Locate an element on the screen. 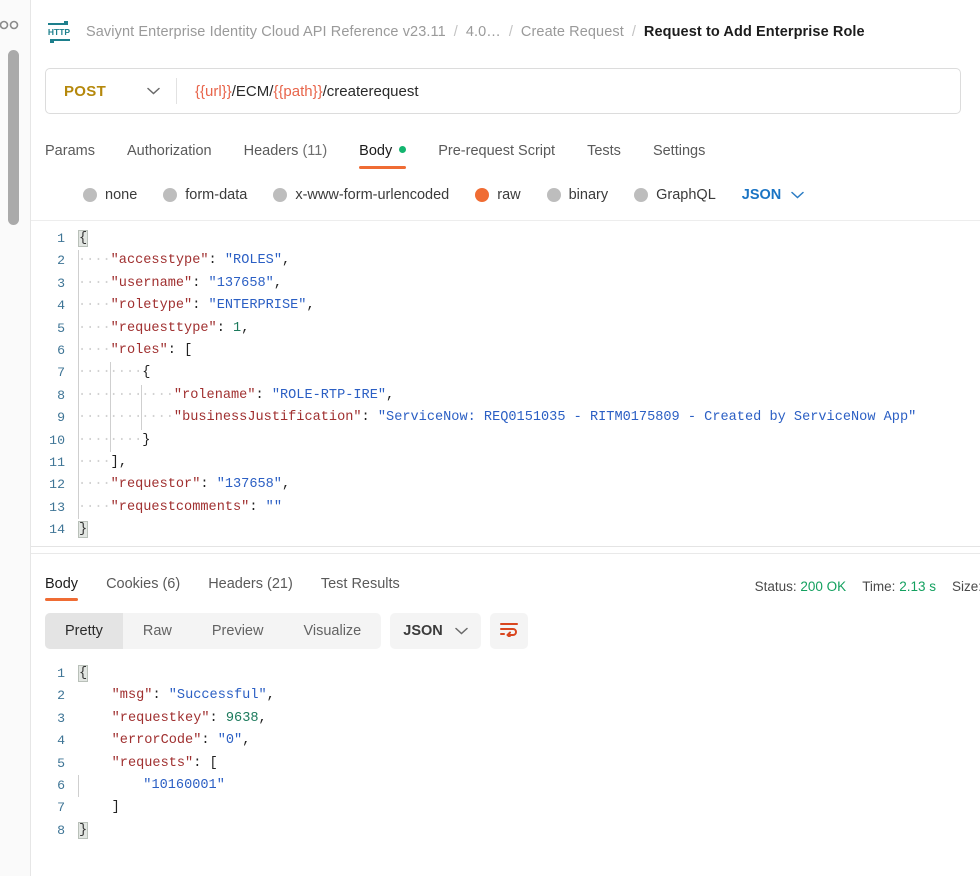 This screenshot has height=876, width=980. body-format-selector: JSON is located at coordinates (773, 195).